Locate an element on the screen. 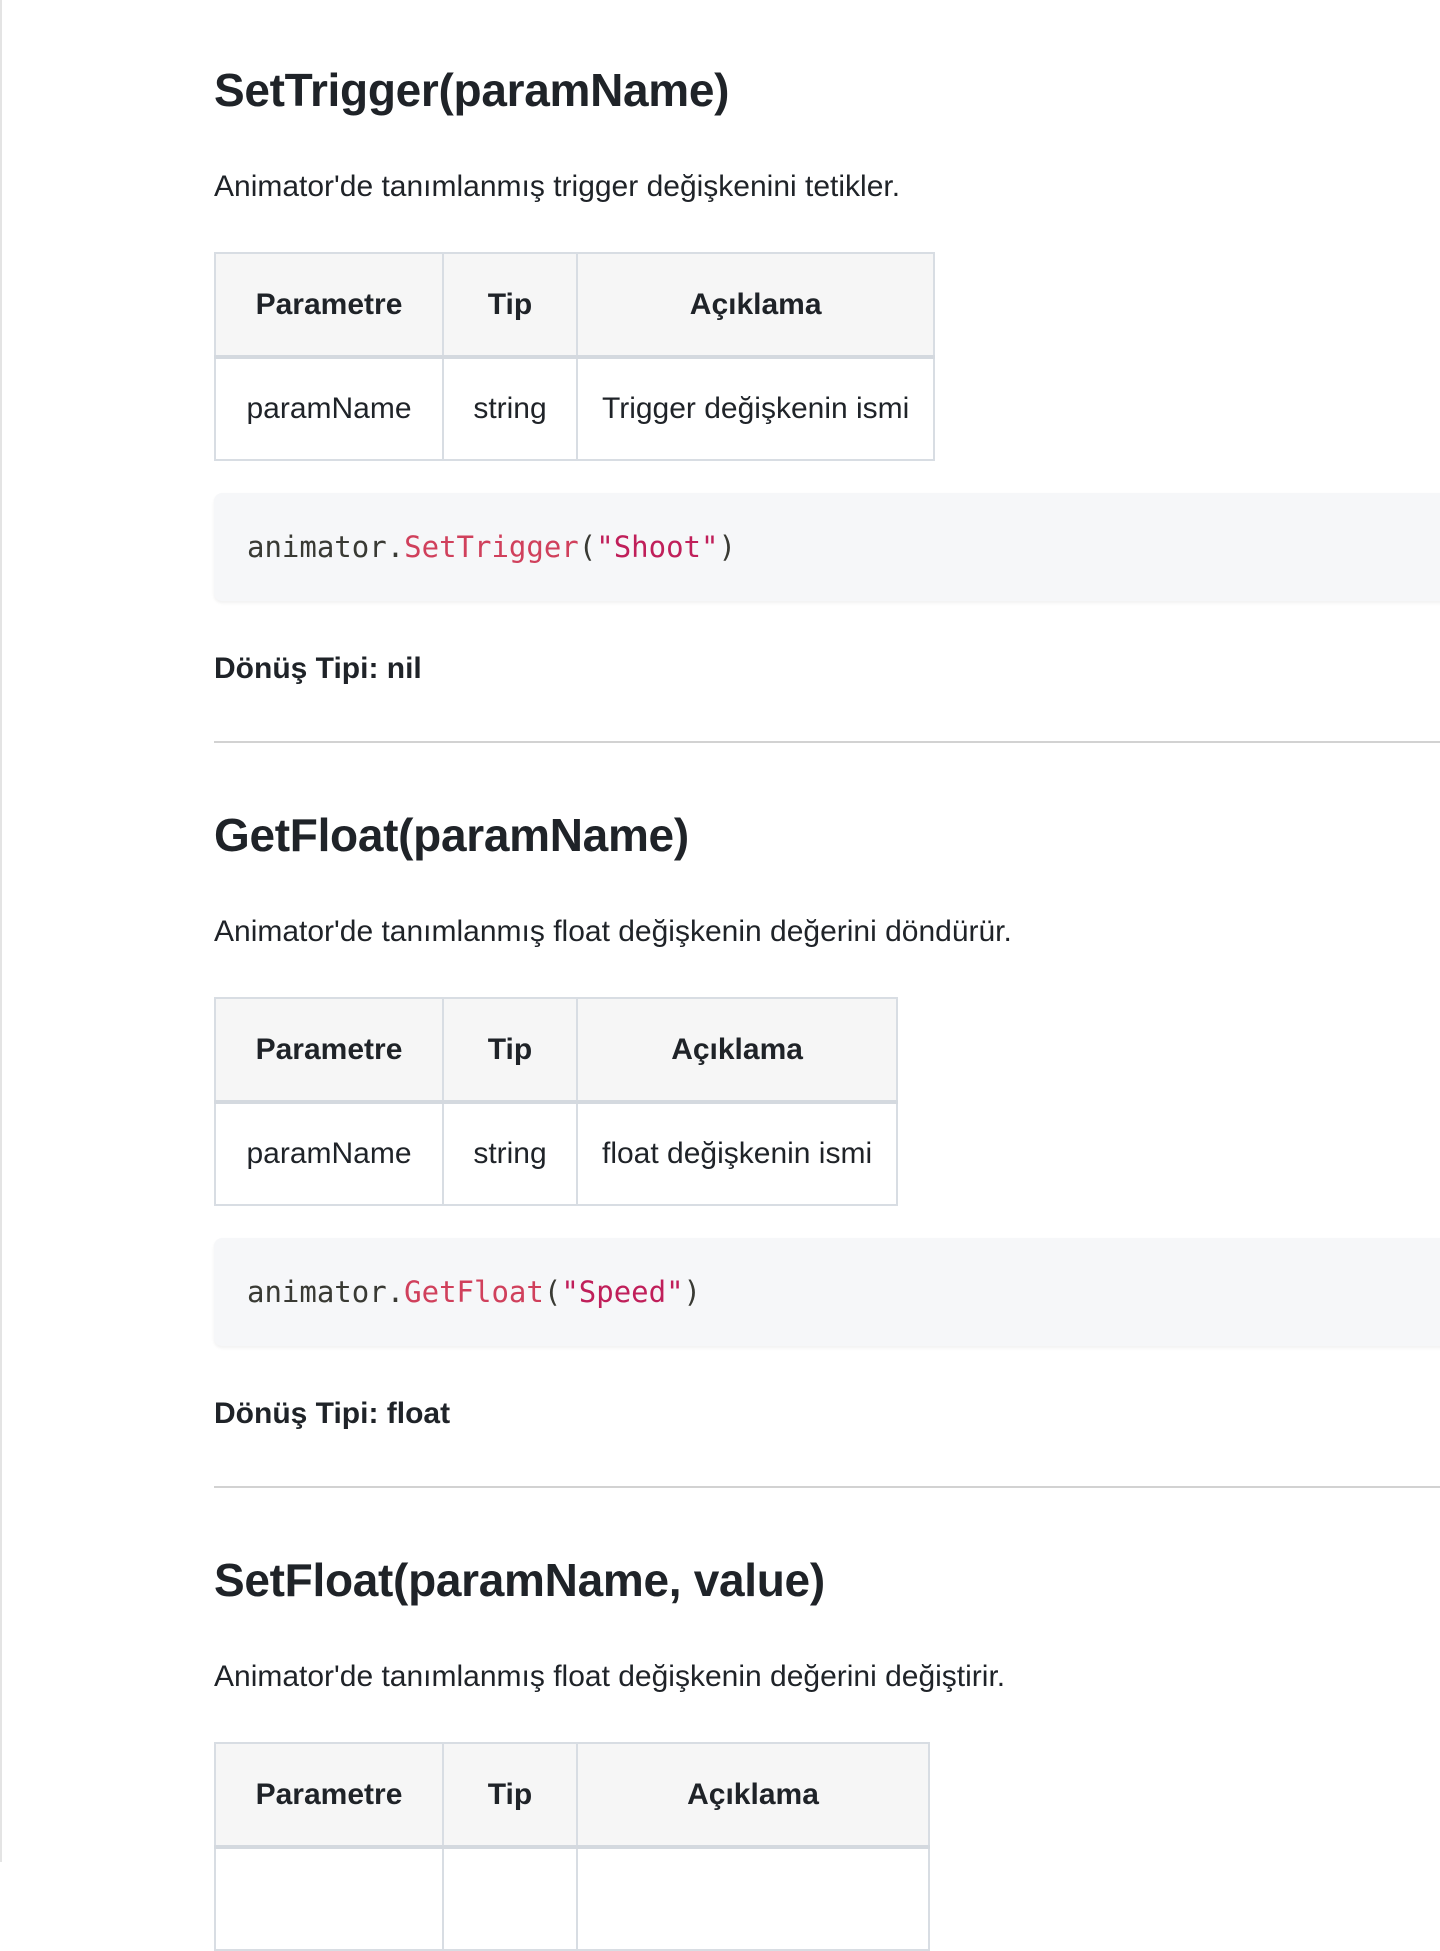 The height and width of the screenshot is (1951, 1440). table-row is located at coordinates (572, 1898).